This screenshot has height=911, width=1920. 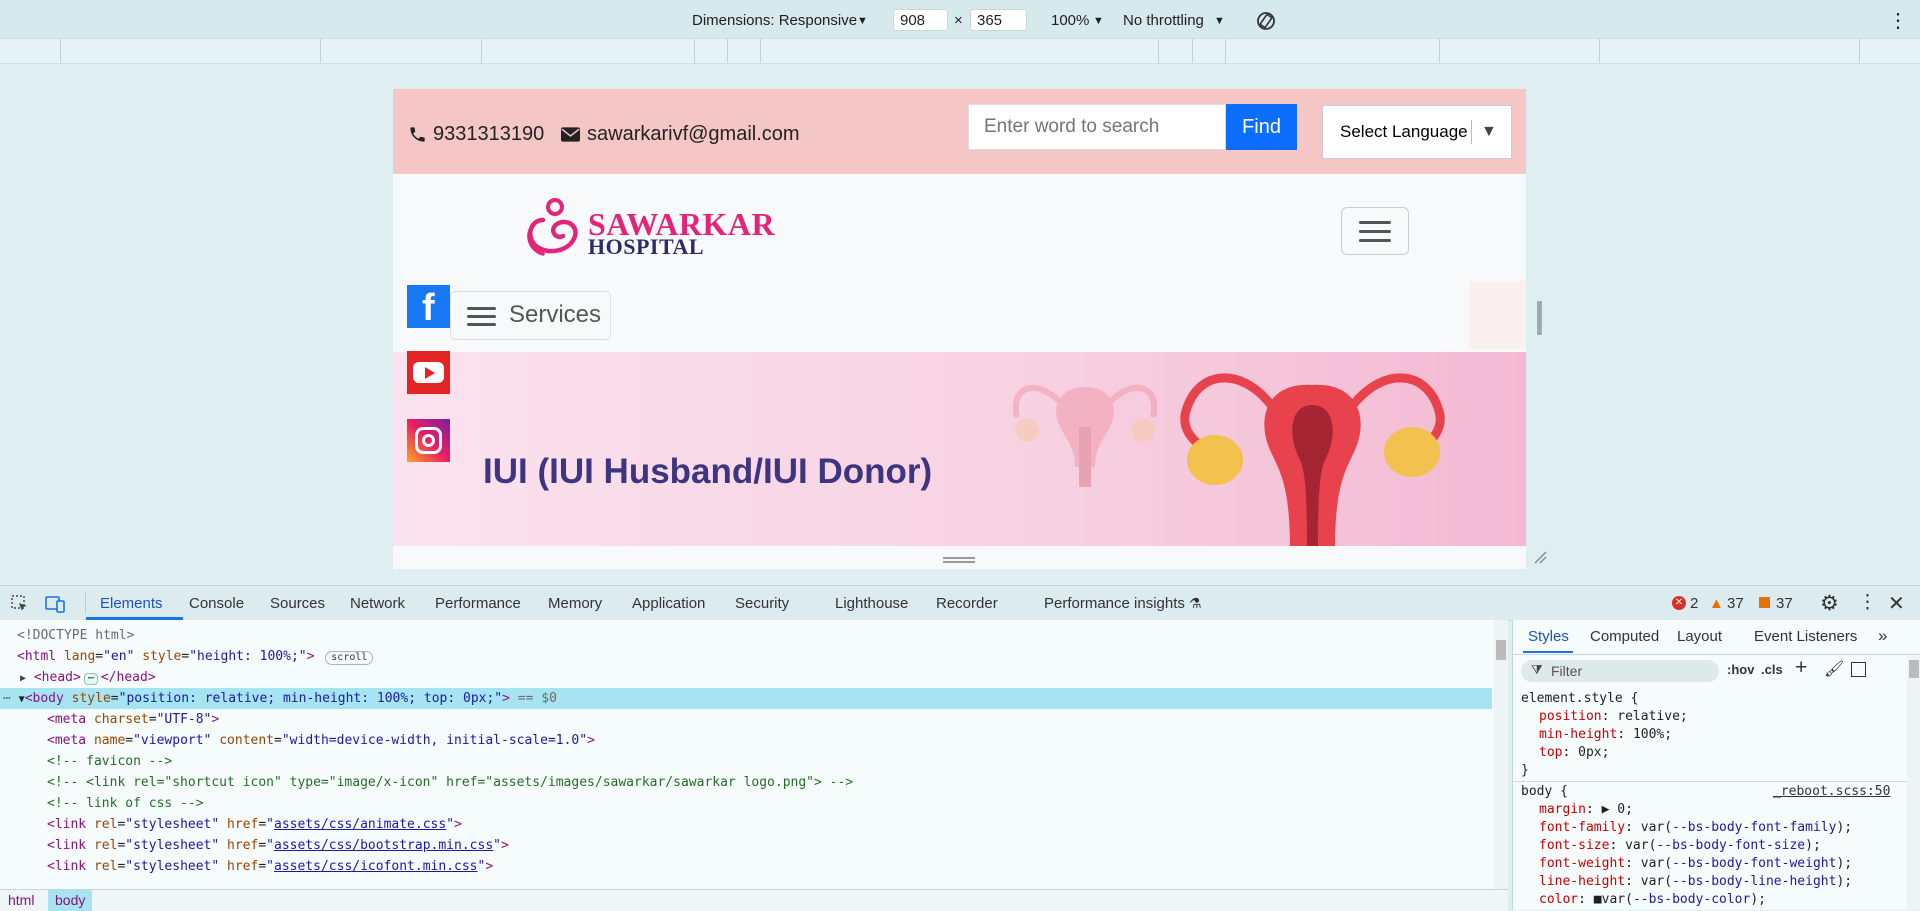 What do you see at coordinates (488, 134) in the screenshot?
I see `phone-number: 9331313190` at bounding box center [488, 134].